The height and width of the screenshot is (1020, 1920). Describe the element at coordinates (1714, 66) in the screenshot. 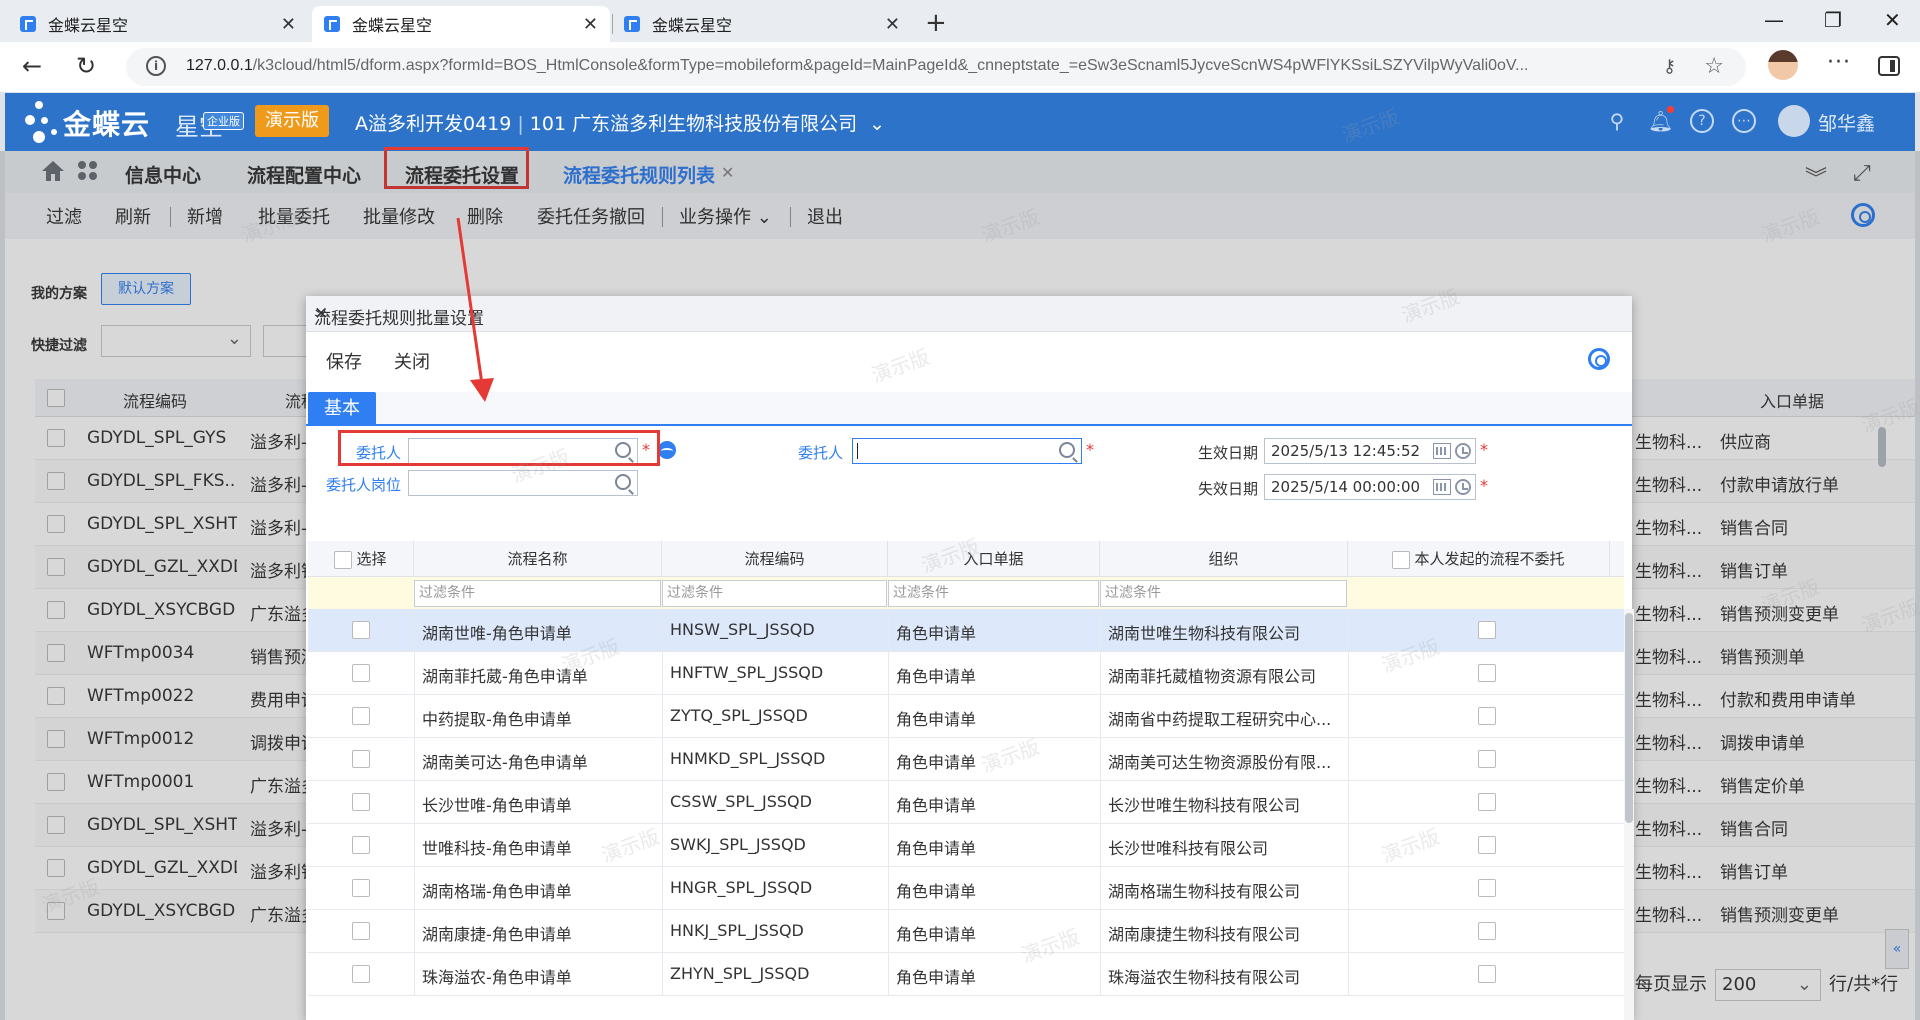

I see `favorite-star-icon: ☆` at that location.